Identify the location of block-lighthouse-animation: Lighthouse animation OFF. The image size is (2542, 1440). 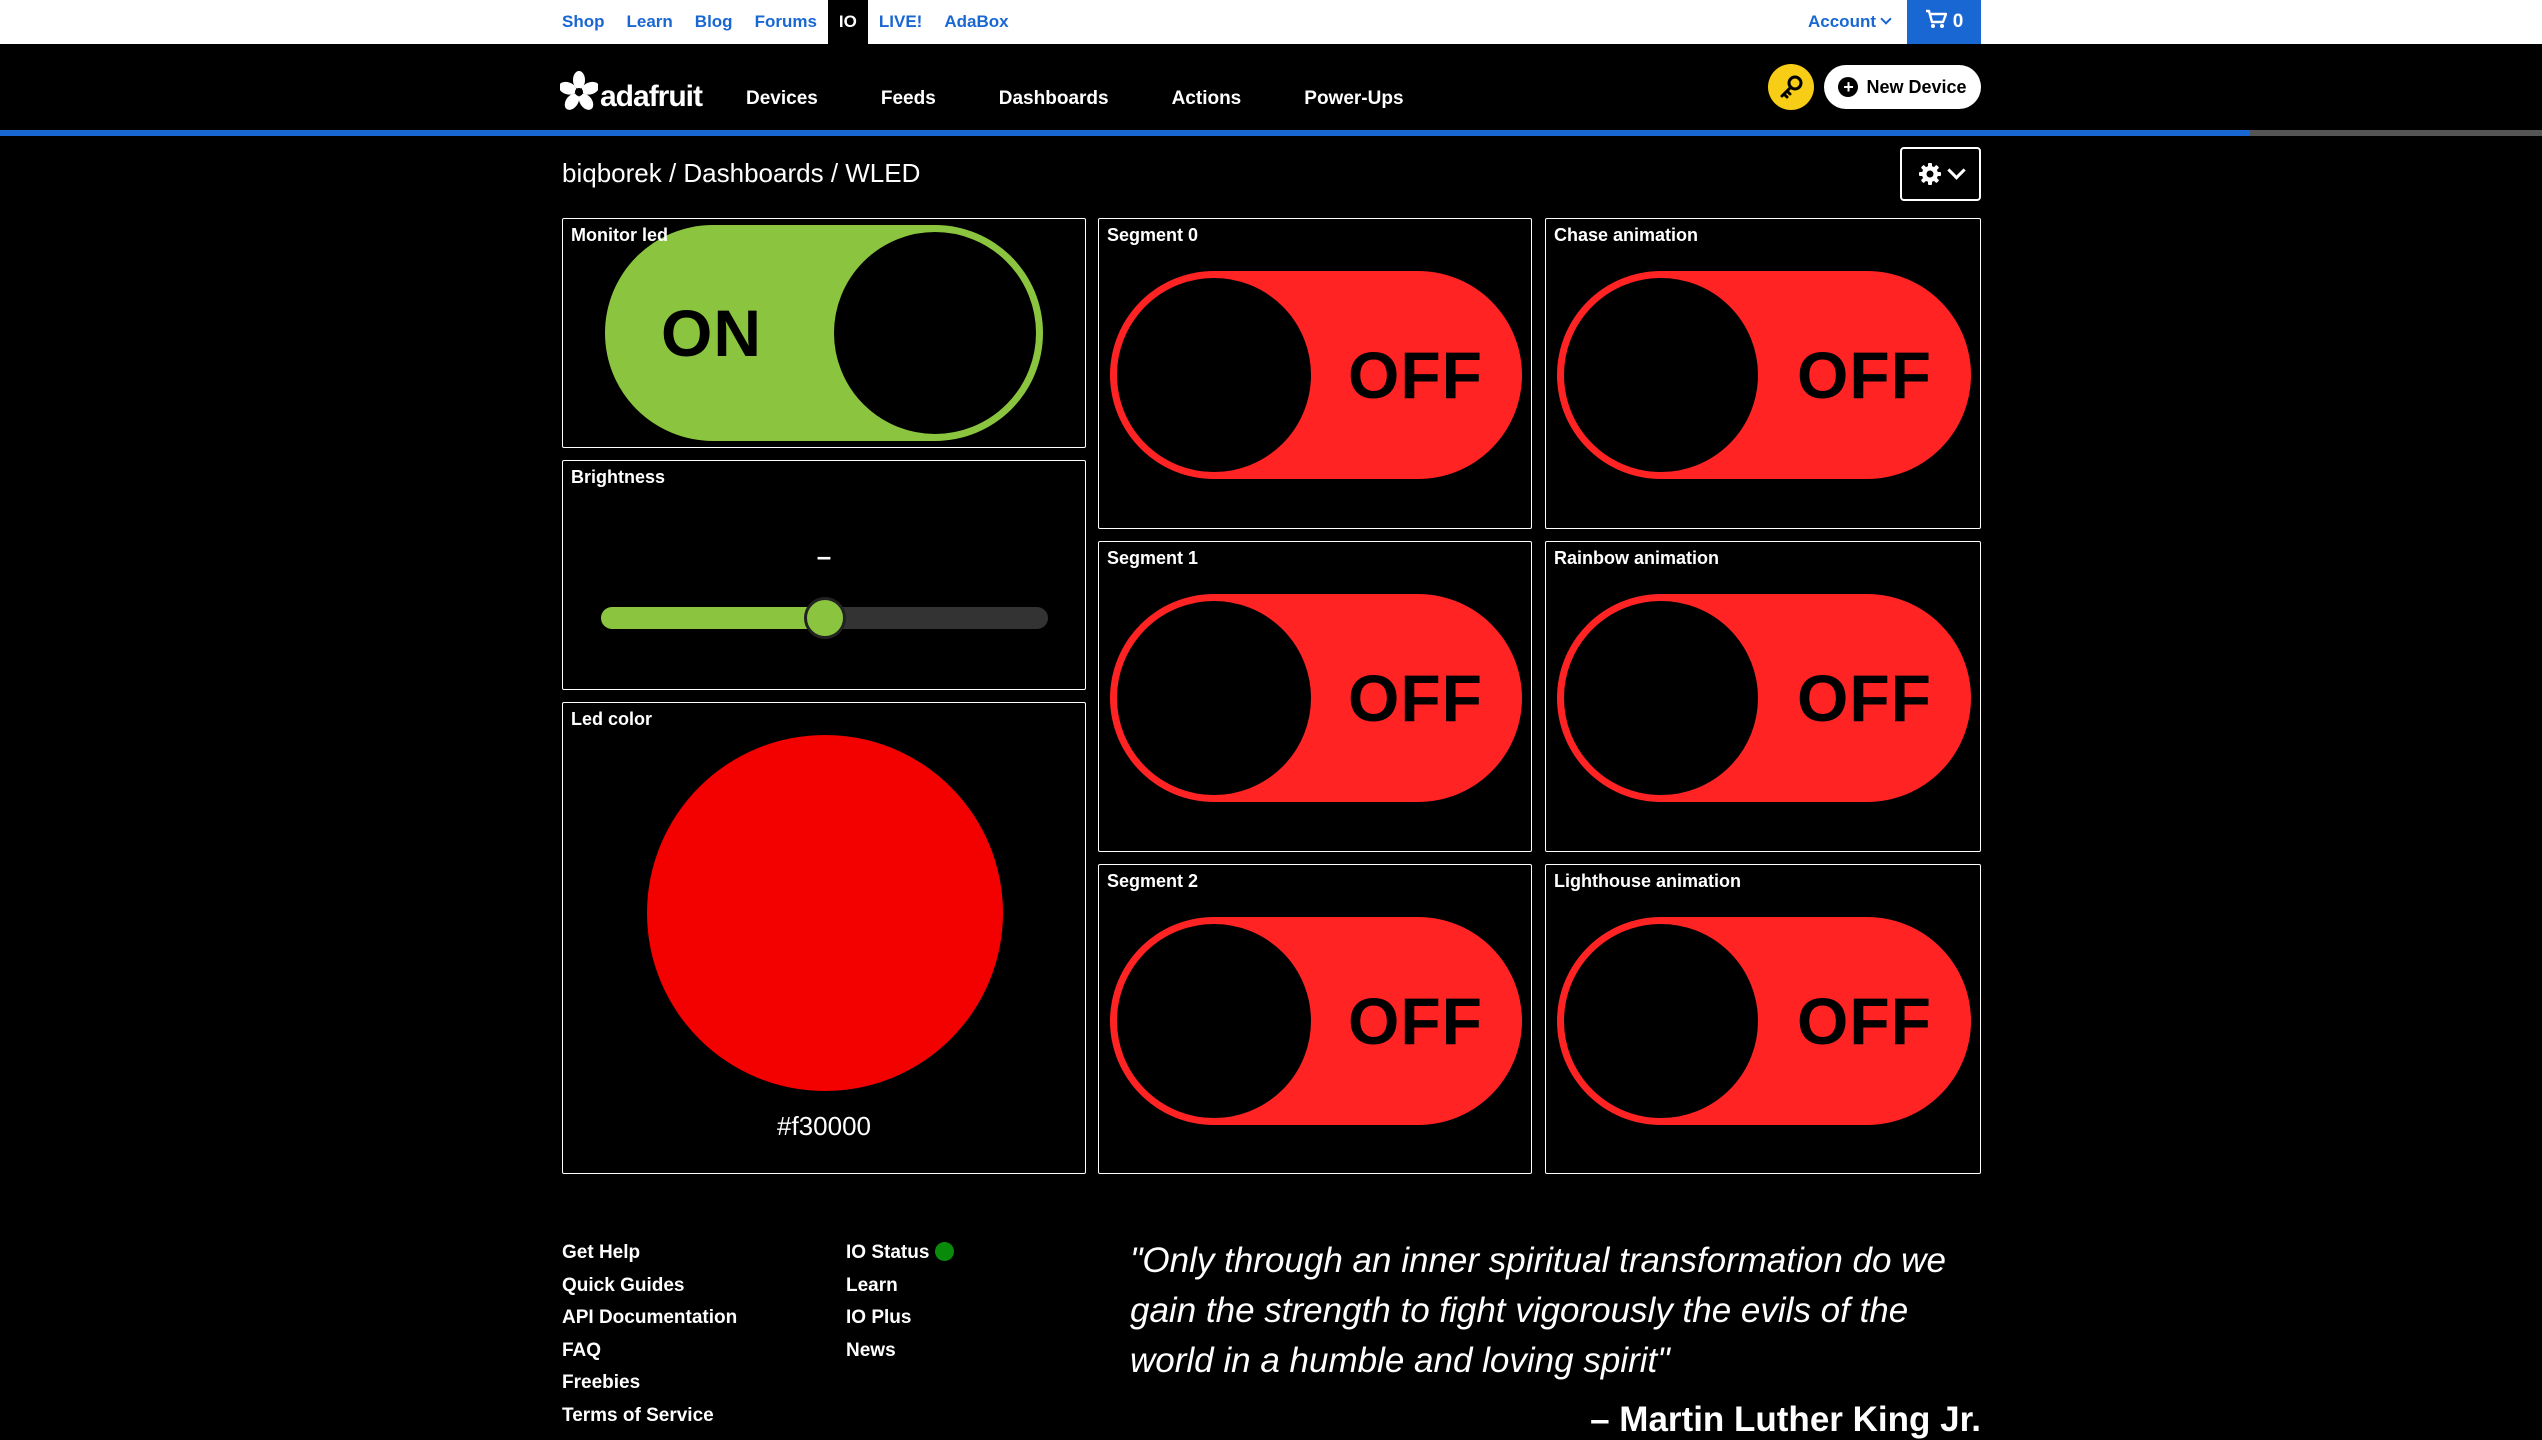
(1763, 1019).